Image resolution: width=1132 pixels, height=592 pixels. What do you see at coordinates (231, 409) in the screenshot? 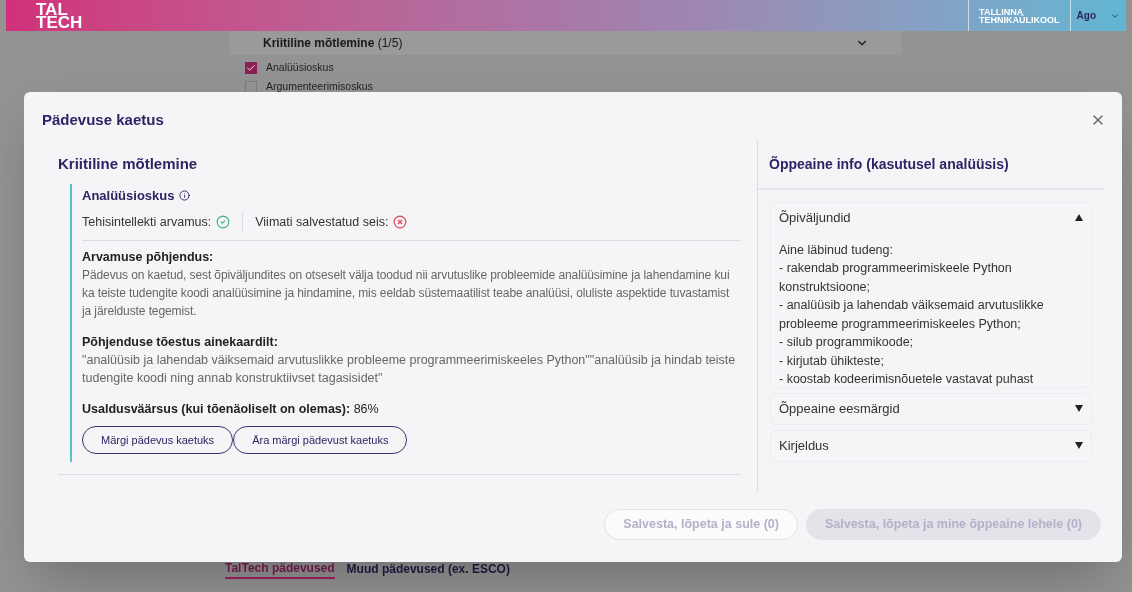
I see `confidence-text: Usaldusväärsus (kui tõenäoliselt on olemas): 86%` at bounding box center [231, 409].